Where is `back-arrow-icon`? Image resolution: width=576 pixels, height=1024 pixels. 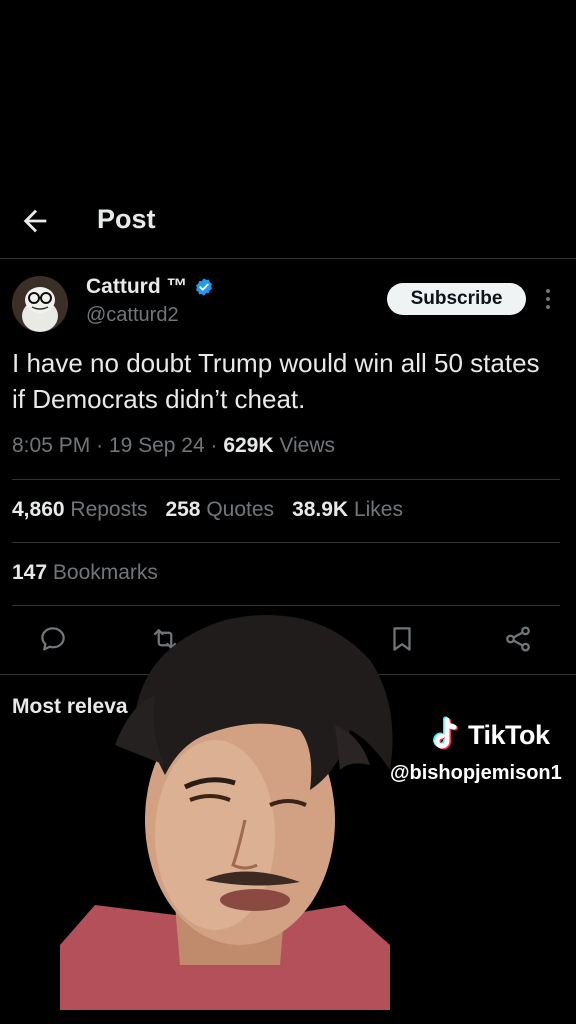
back-arrow-icon is located at coordinates (35, 221).